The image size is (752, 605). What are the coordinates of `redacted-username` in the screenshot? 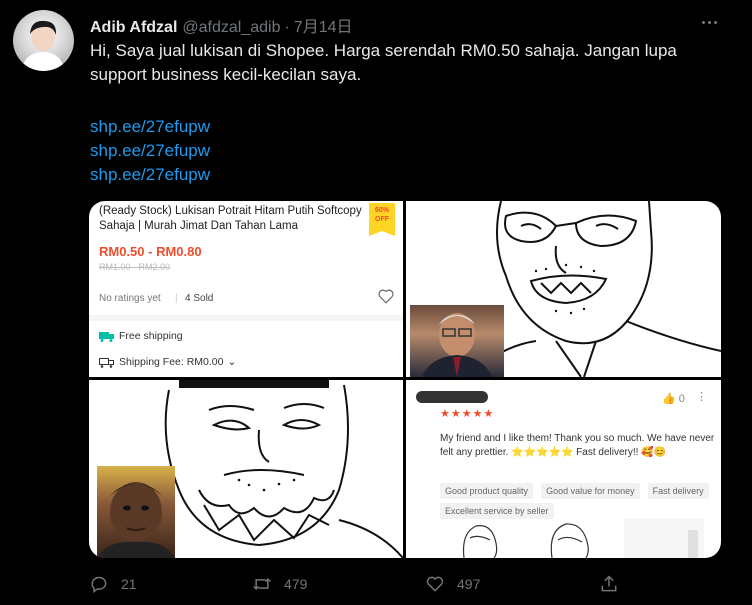 It's located at (452, 397).